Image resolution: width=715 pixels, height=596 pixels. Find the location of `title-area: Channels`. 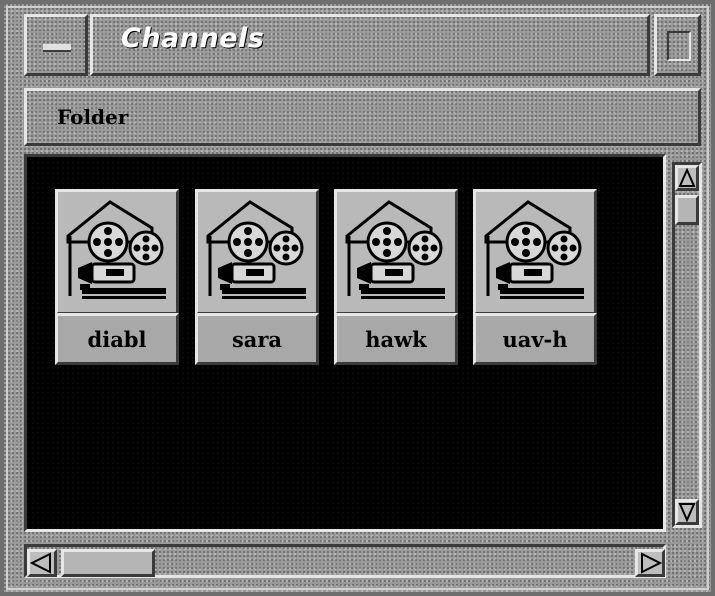

title-area: Channels is located at coordinates (370, 45).